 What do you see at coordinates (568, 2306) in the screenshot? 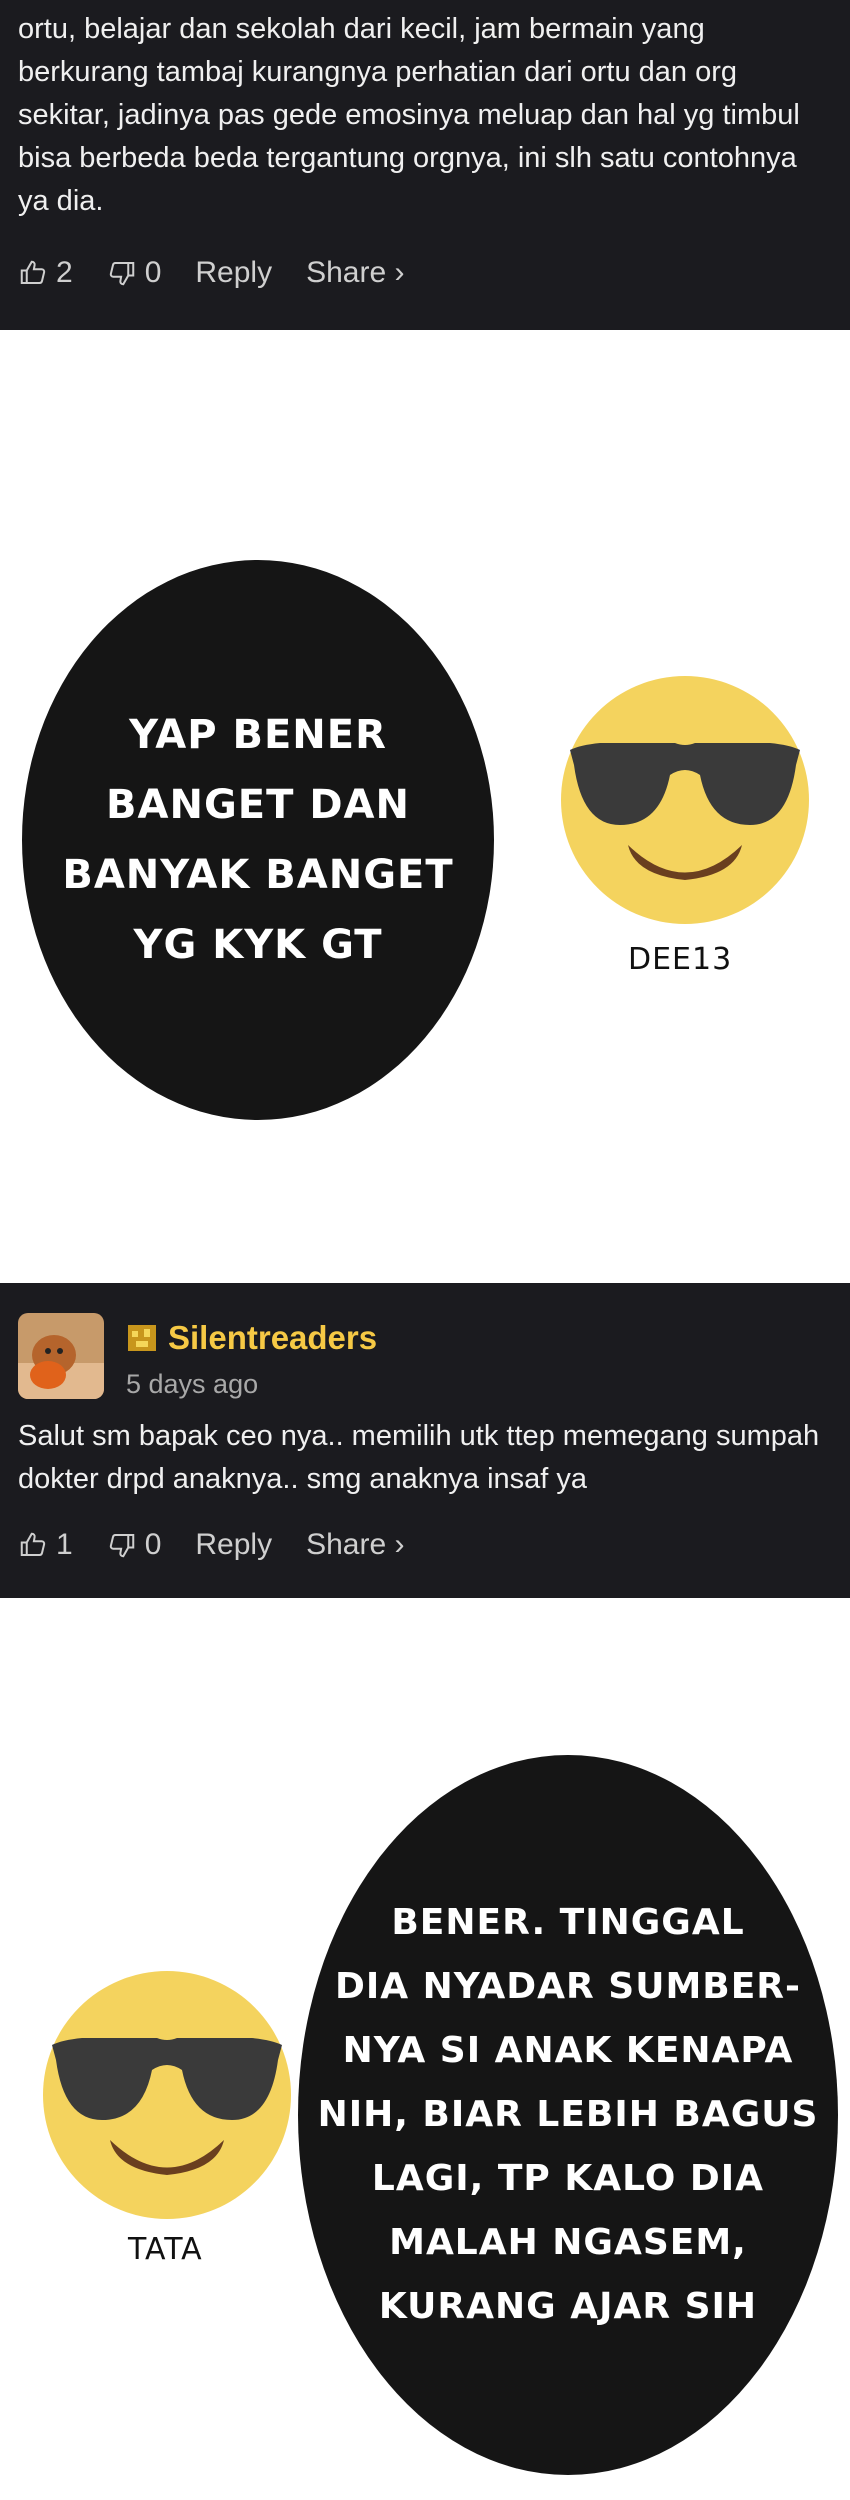
I see `bubble-2-line: KURANG AJAR SIH` at bounding box center [568, 2306].